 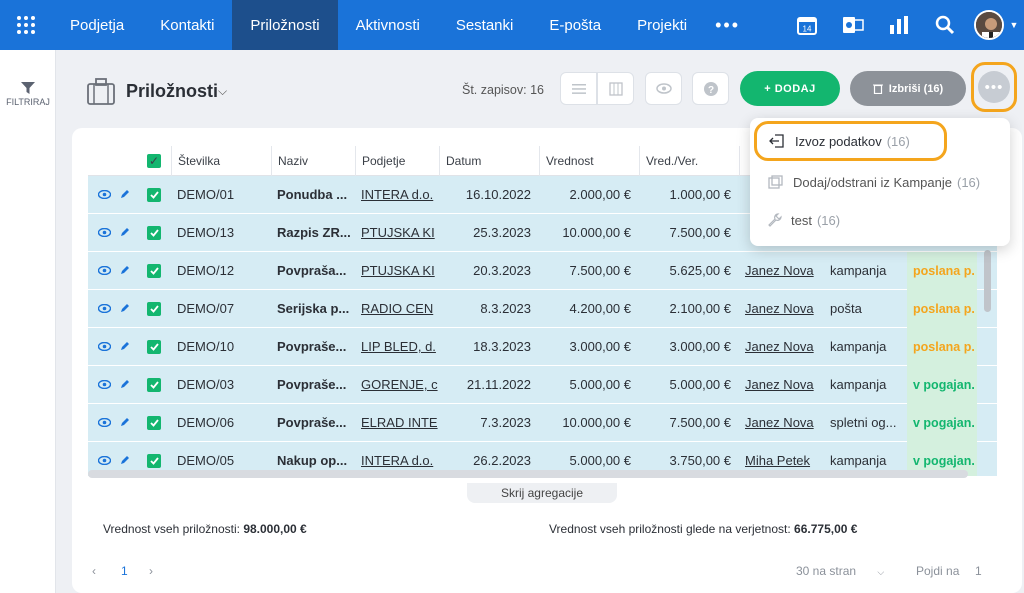 What do you see at coordinates (589, 161) in the screenshot?
I see `col-vrednost: Vrednost` at bounding box center [589, 161].